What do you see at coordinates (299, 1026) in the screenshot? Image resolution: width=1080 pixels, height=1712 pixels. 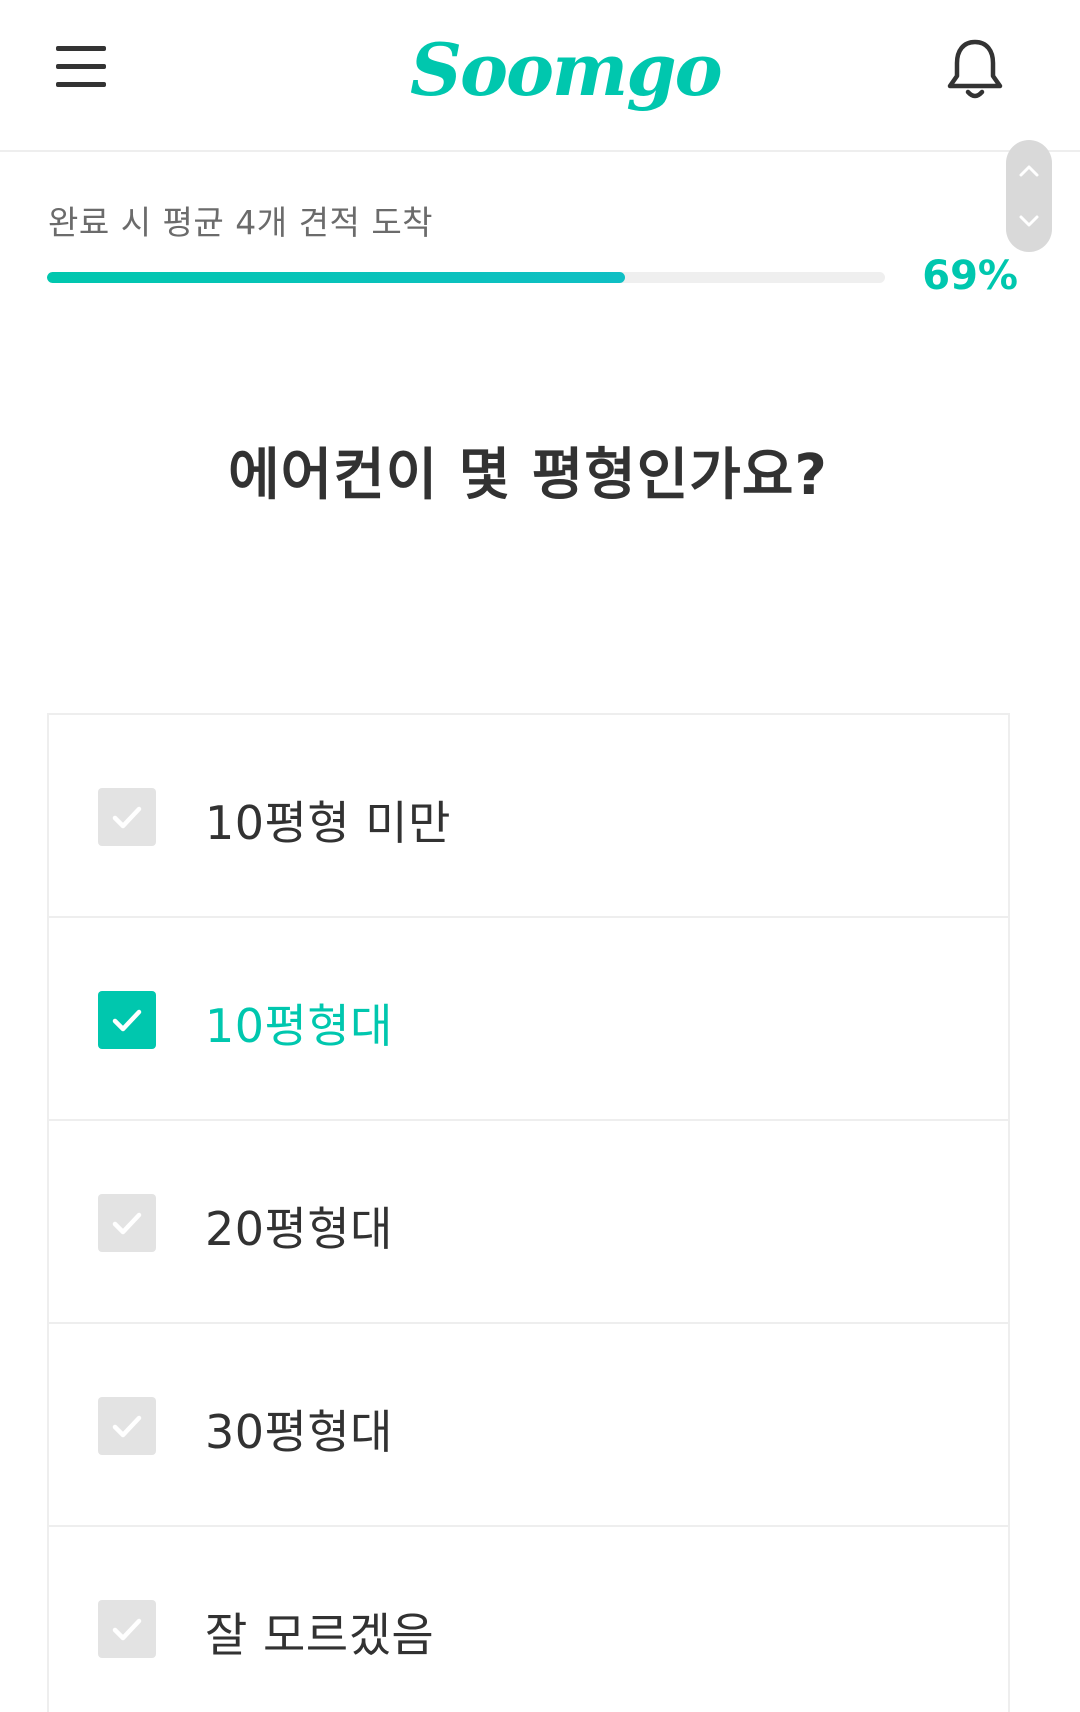 I see `option-label: 10평형대` at bounding box center [299, 1026].